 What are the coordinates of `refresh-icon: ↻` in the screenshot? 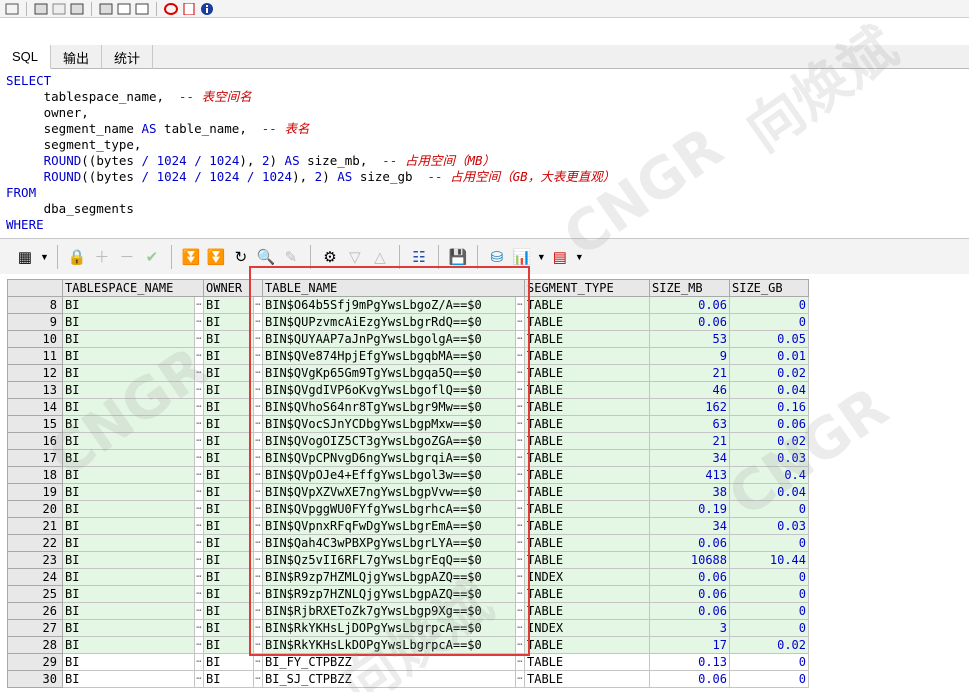 It's located at (241, 257).